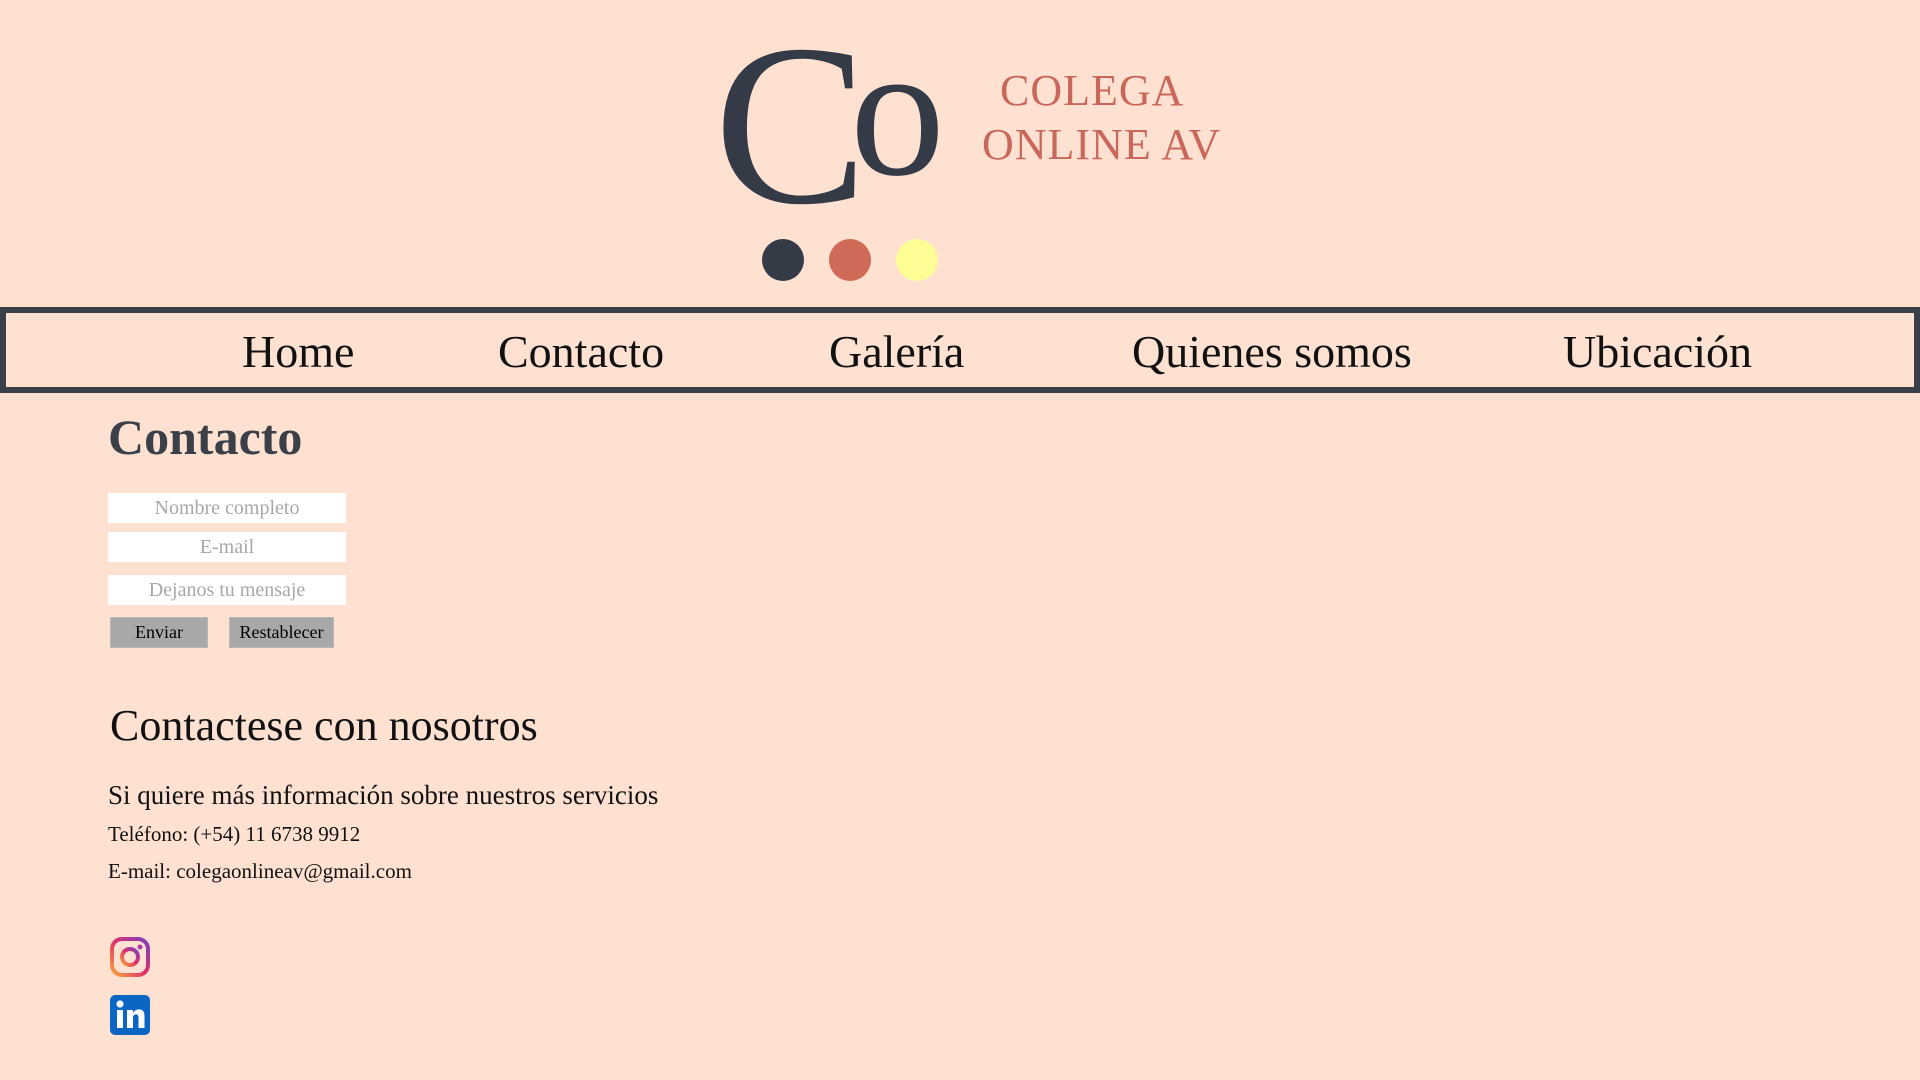 The width and height of the screenshot is (1920, 1080). What do you see at coordinates (260, 871) in the screenshot?
I see `email-text: E-mail: colegaonlineav@gmail.com` at bounding box center [260, 871].